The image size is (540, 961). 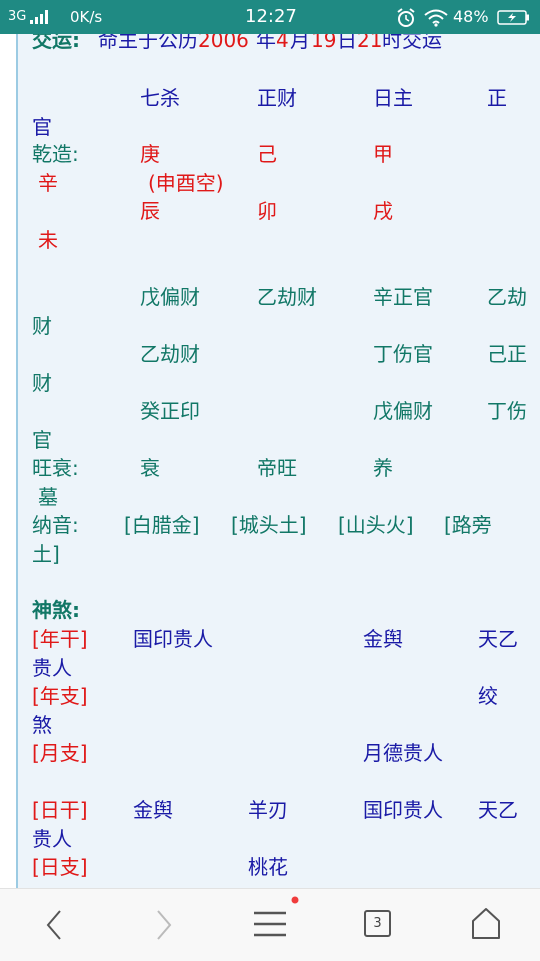 What do you see at coordinates (497, 98) in the screenshot?
I see `ten-god: 正` at bounding box center [497, 98].